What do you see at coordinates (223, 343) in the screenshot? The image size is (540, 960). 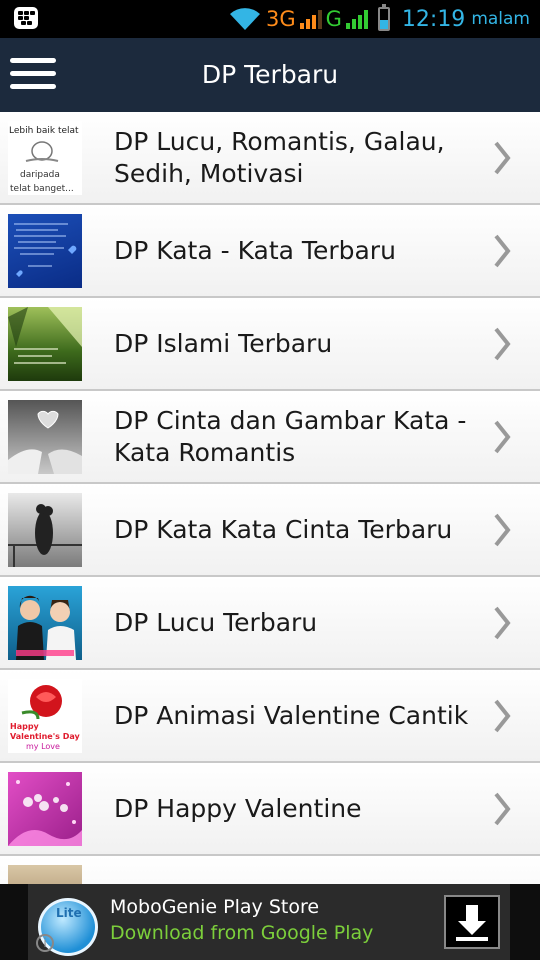 I see `list-item-label: DP Islami Terbaru` at bounding box center [223, 343].